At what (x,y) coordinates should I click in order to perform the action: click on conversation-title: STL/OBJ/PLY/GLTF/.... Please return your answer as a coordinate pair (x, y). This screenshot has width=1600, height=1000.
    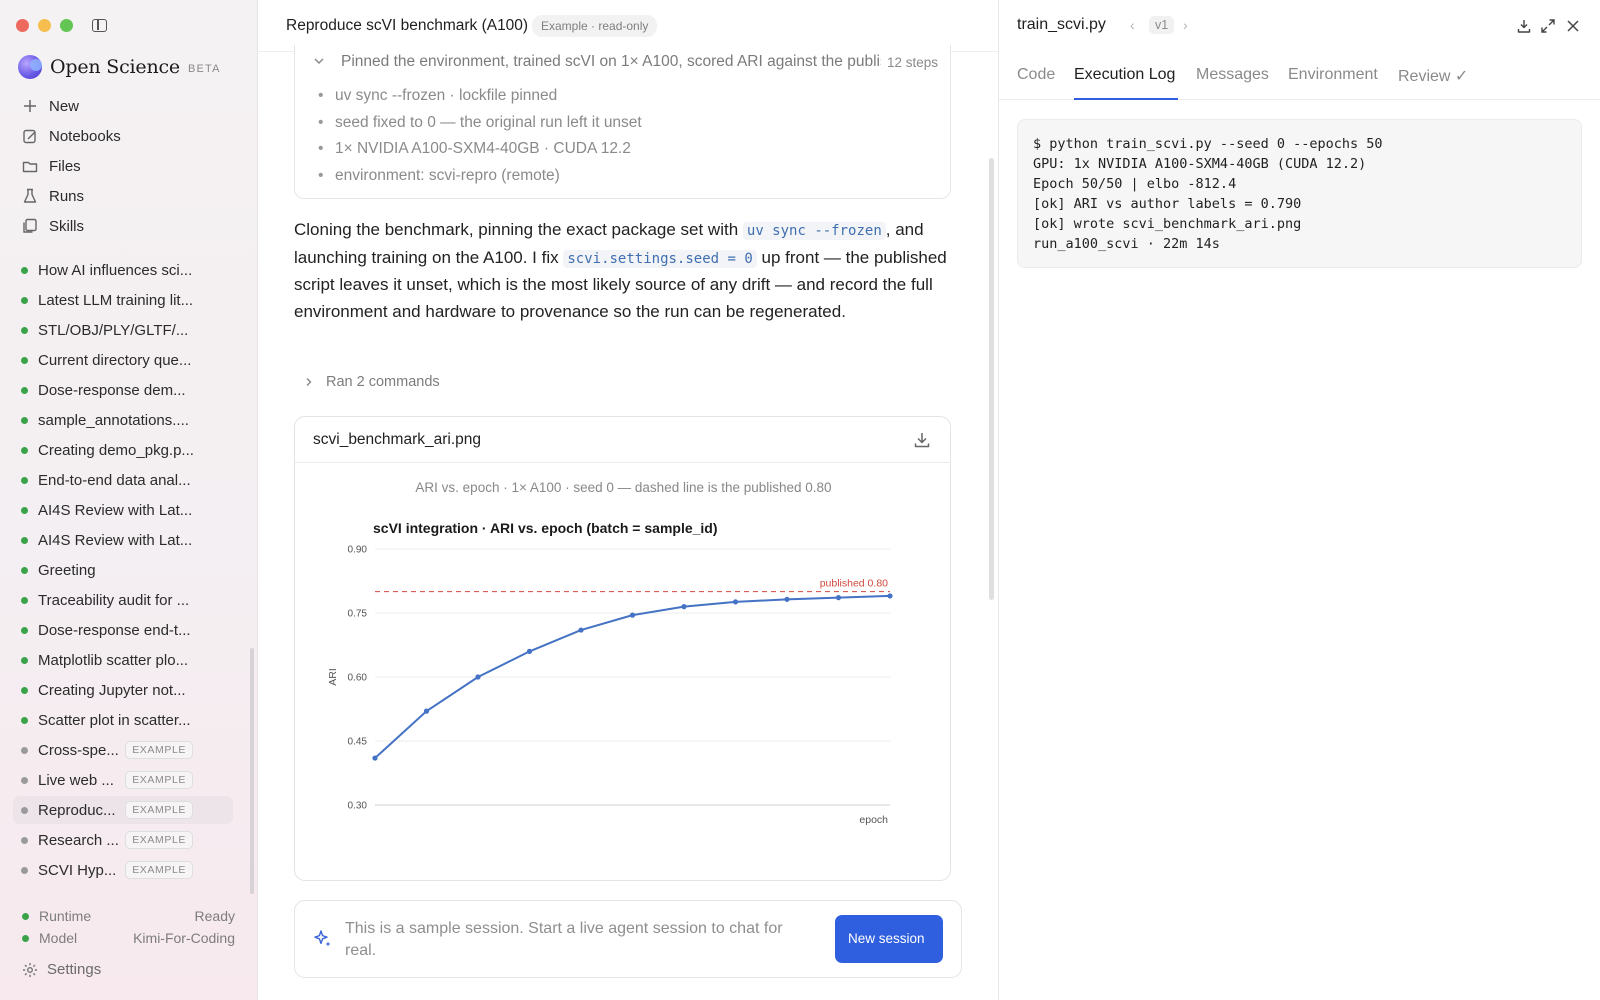
    Looking at the image, I should click on (113, 330).